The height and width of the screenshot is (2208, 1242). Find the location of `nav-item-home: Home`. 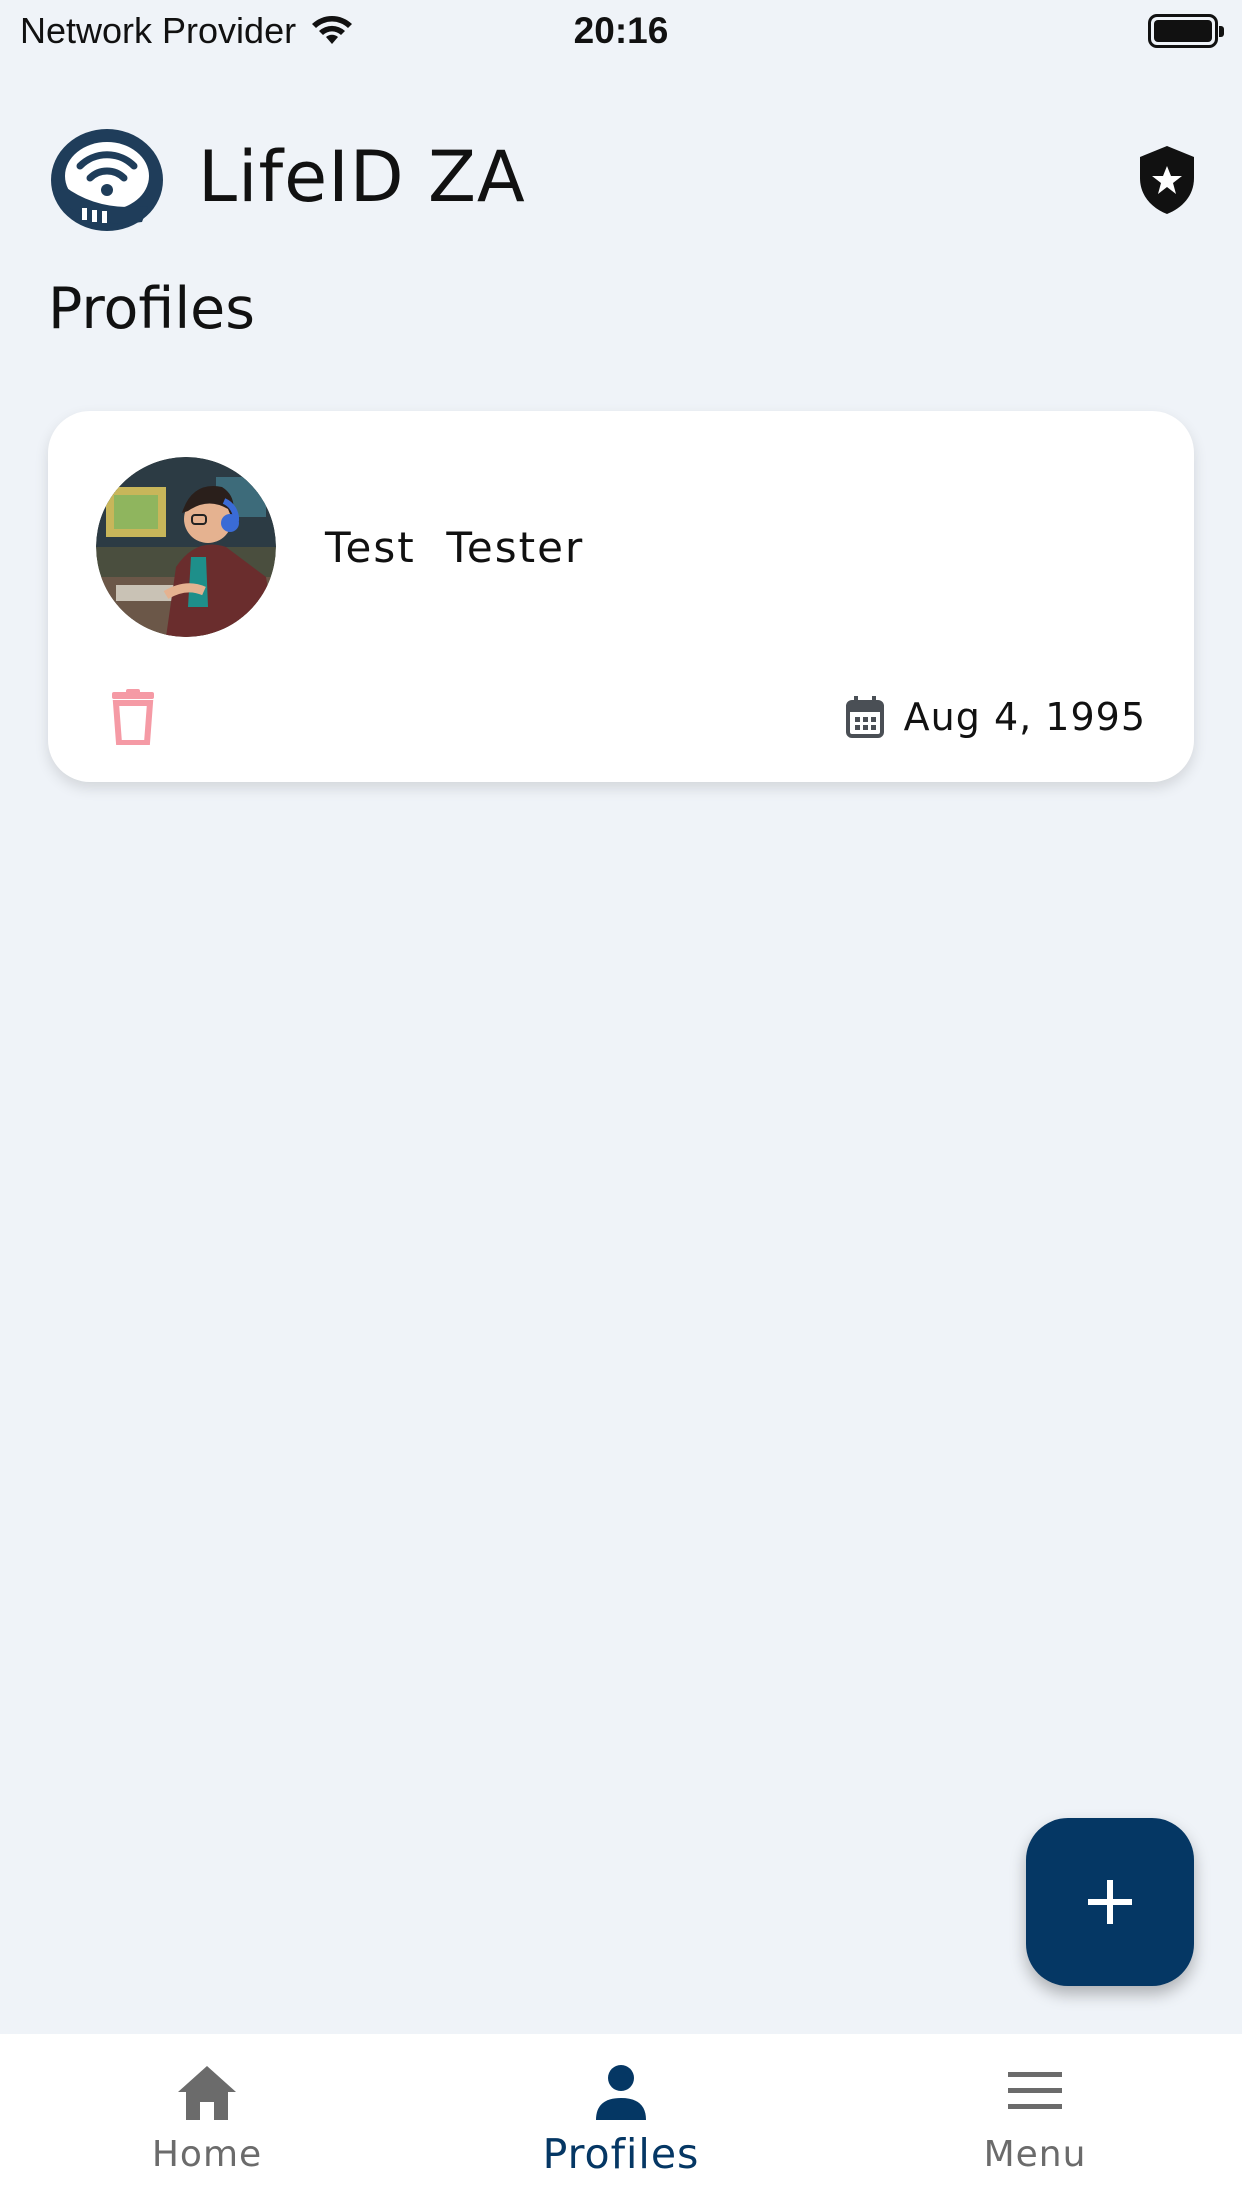

nav-item-home: Home is located at coordinates (207, 2121).